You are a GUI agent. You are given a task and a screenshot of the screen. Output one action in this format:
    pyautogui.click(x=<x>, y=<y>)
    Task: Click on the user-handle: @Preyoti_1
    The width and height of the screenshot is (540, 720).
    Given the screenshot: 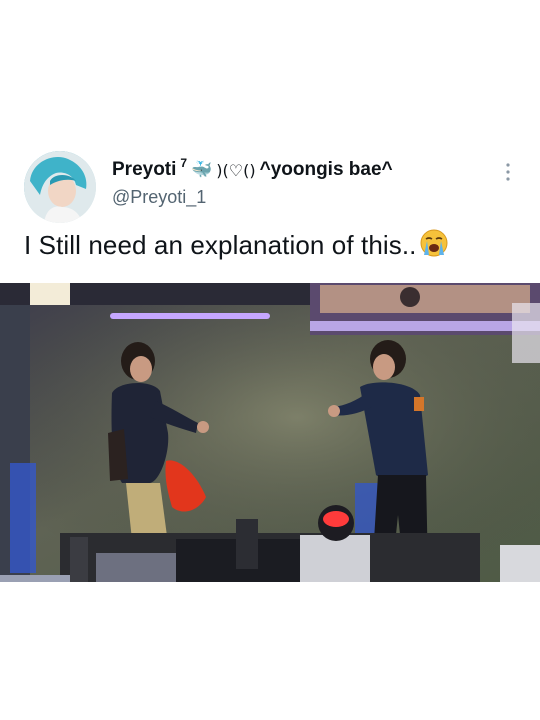 What is the action you would take?
    pyautogui.click(x=252, y=197)
    